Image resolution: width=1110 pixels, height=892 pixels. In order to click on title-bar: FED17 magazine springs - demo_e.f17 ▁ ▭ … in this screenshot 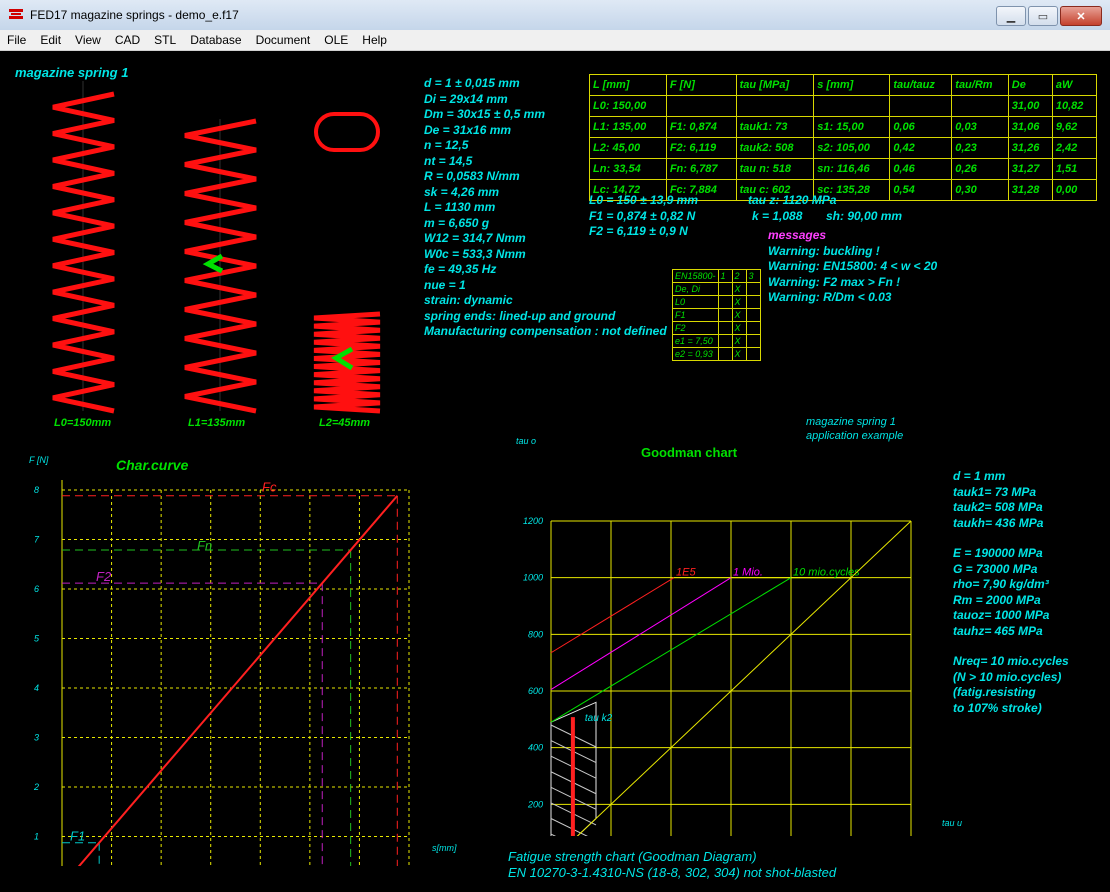, I will do `click(555, 15)`.